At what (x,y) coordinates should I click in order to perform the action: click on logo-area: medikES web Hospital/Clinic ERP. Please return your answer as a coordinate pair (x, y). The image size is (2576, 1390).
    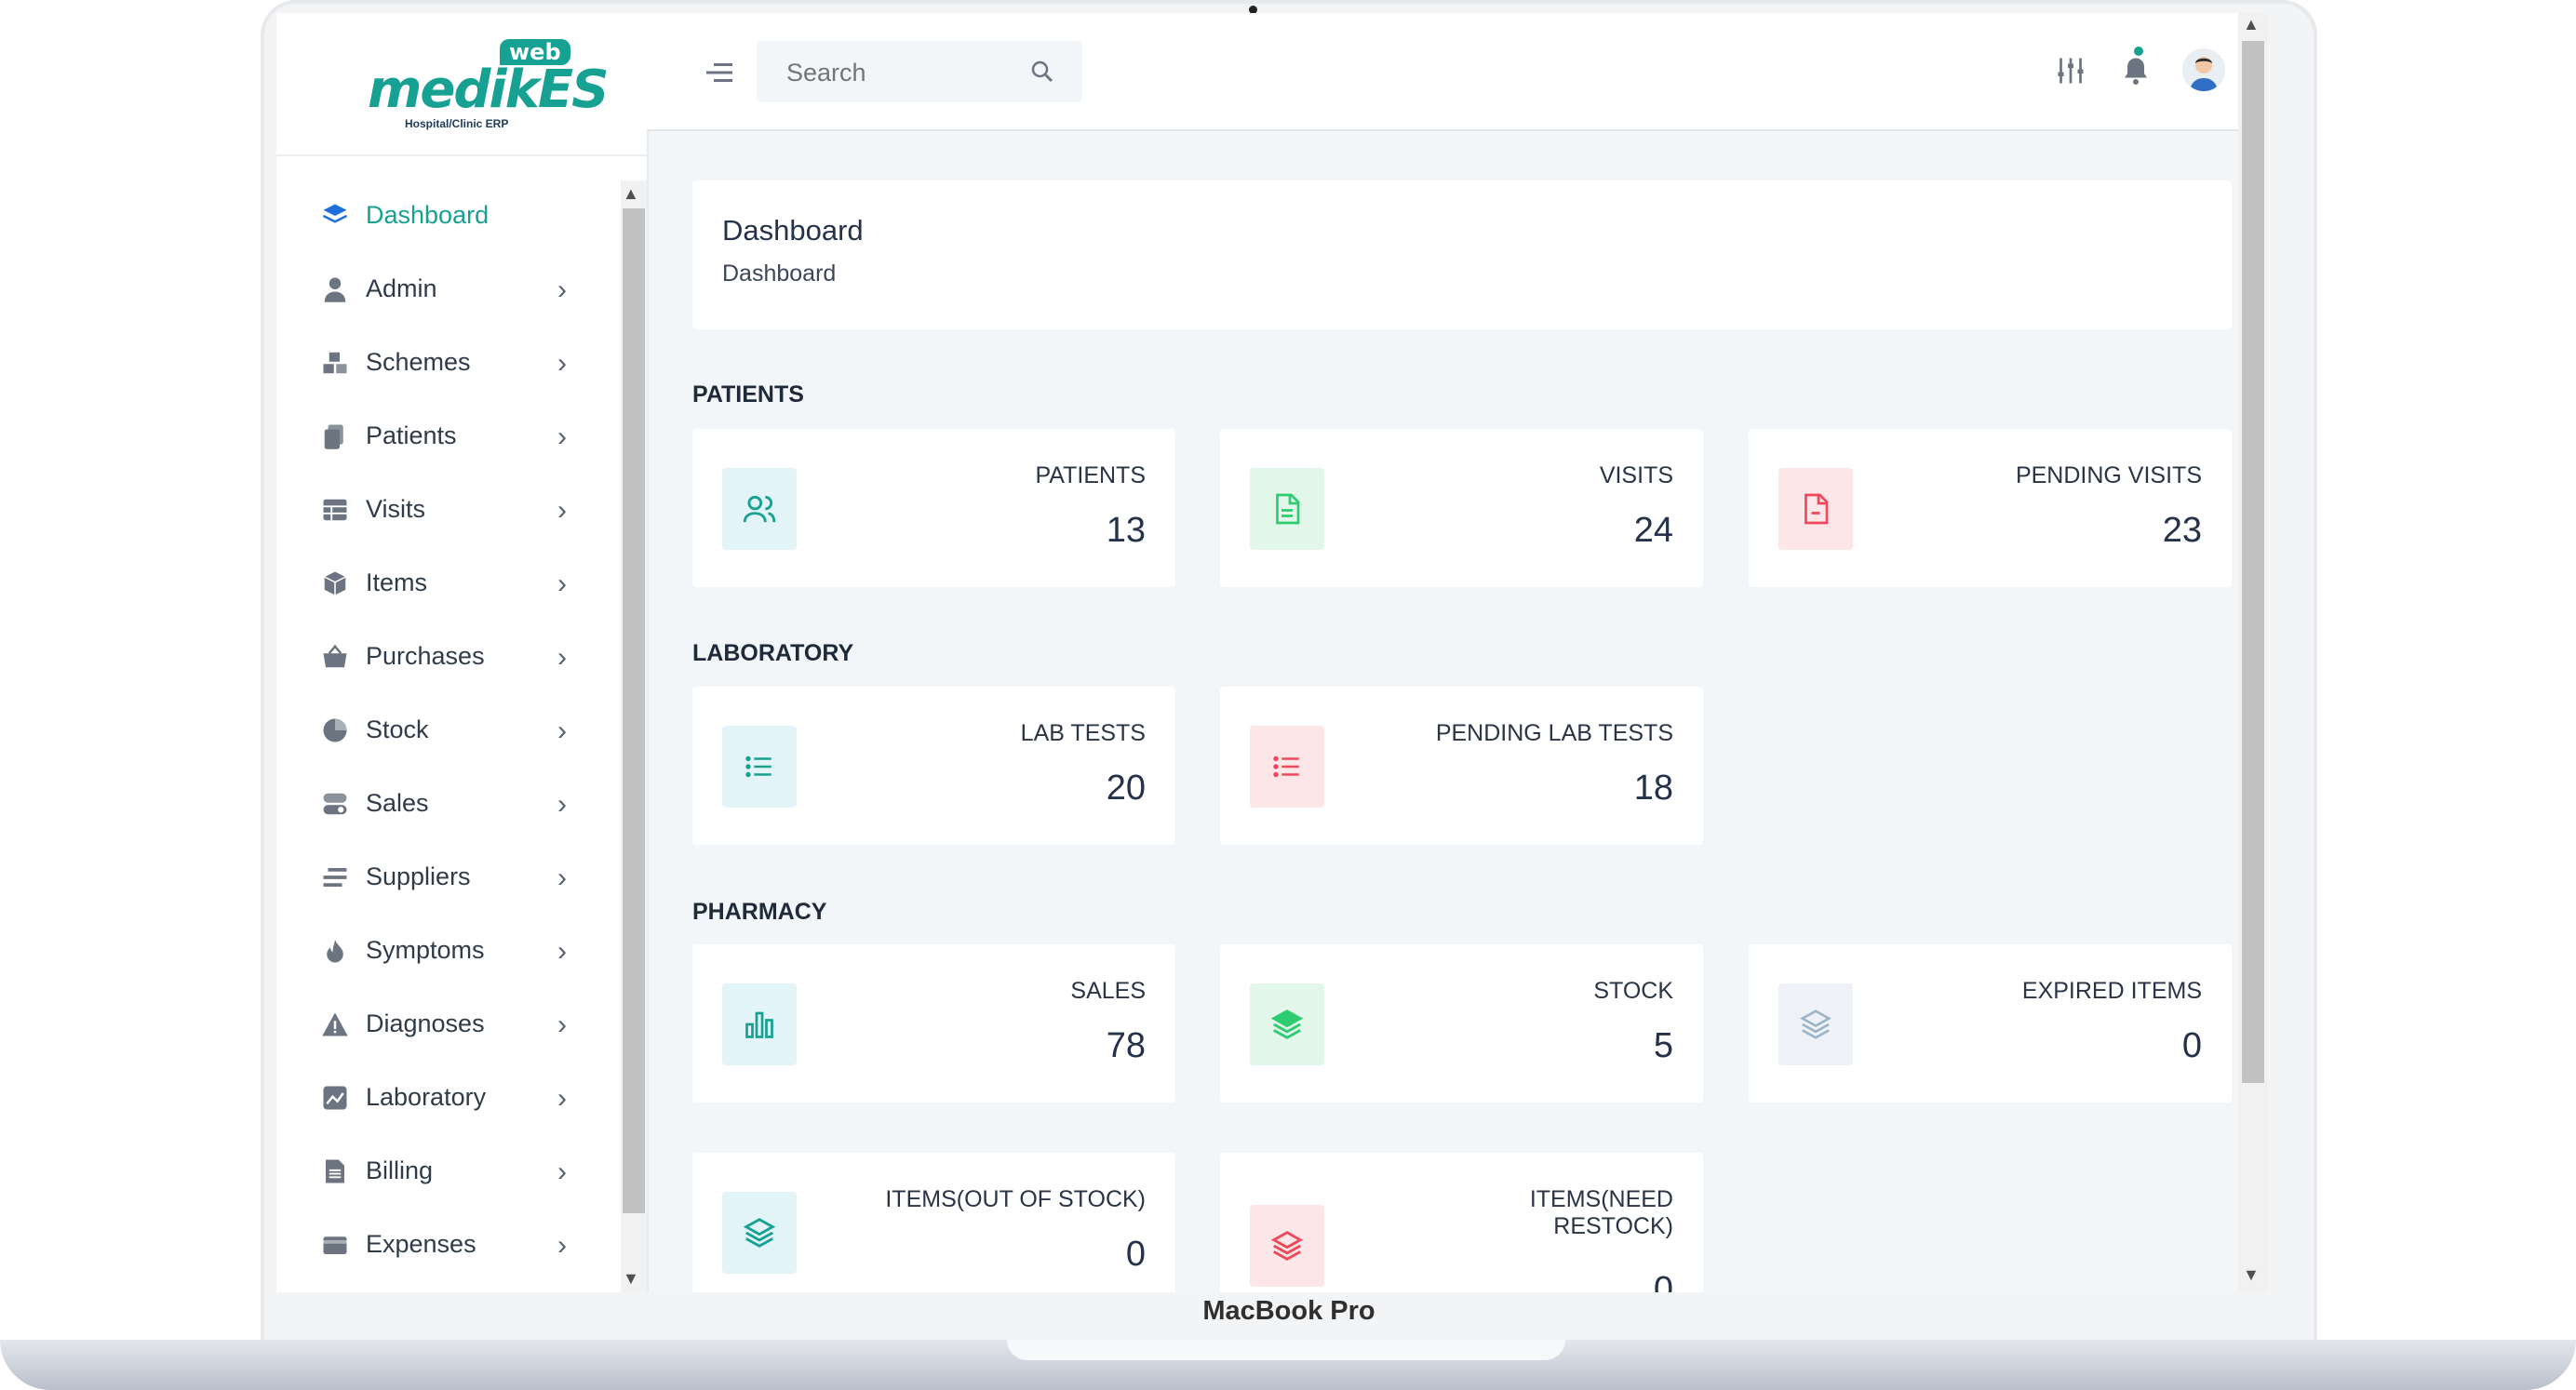
    Looking at the image, I should click on (461, 85).